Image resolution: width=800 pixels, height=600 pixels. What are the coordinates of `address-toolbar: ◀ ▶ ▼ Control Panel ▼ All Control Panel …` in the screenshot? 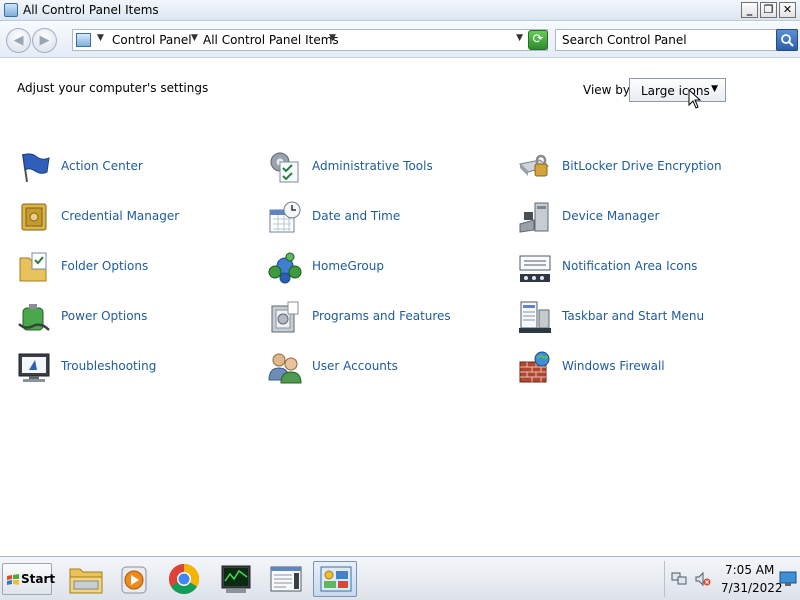 It's located at (400, 40).